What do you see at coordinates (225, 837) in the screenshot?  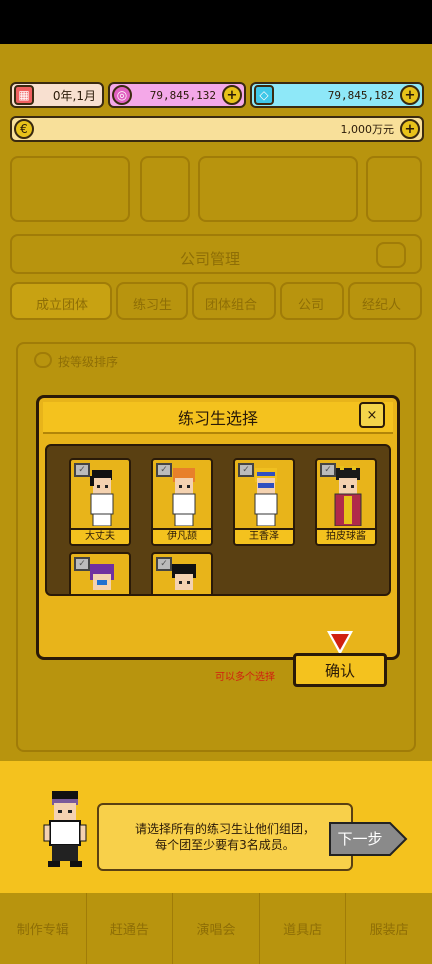 I see `speech-bubble: 请选择所有的练习生让他们组团， 每个团至少要有3名成员。` at bounding box center [225, 837].